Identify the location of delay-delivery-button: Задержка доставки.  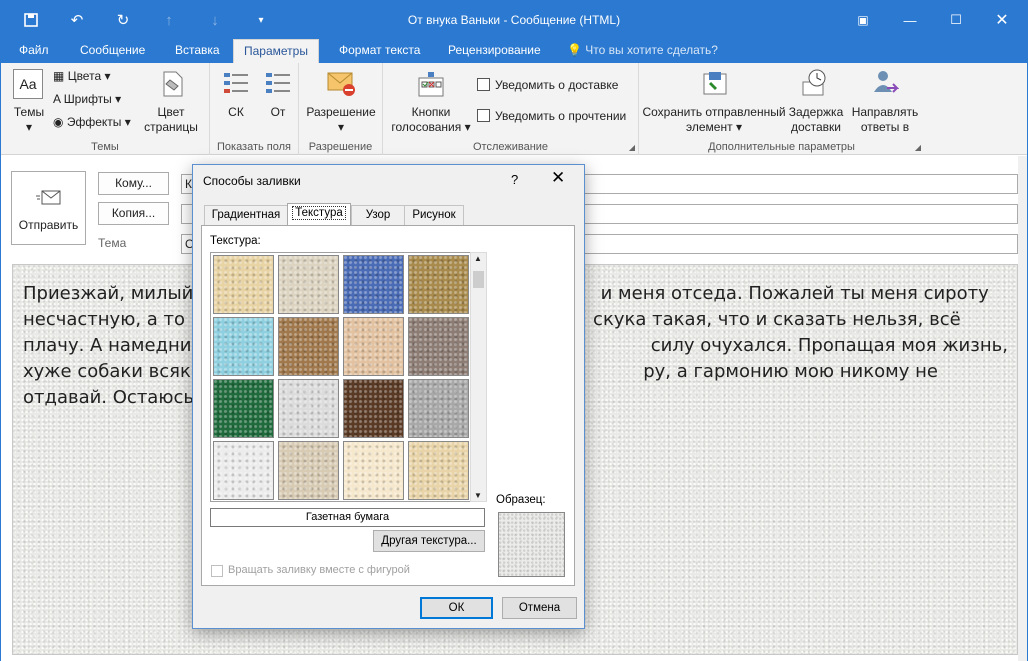
(816, 120).